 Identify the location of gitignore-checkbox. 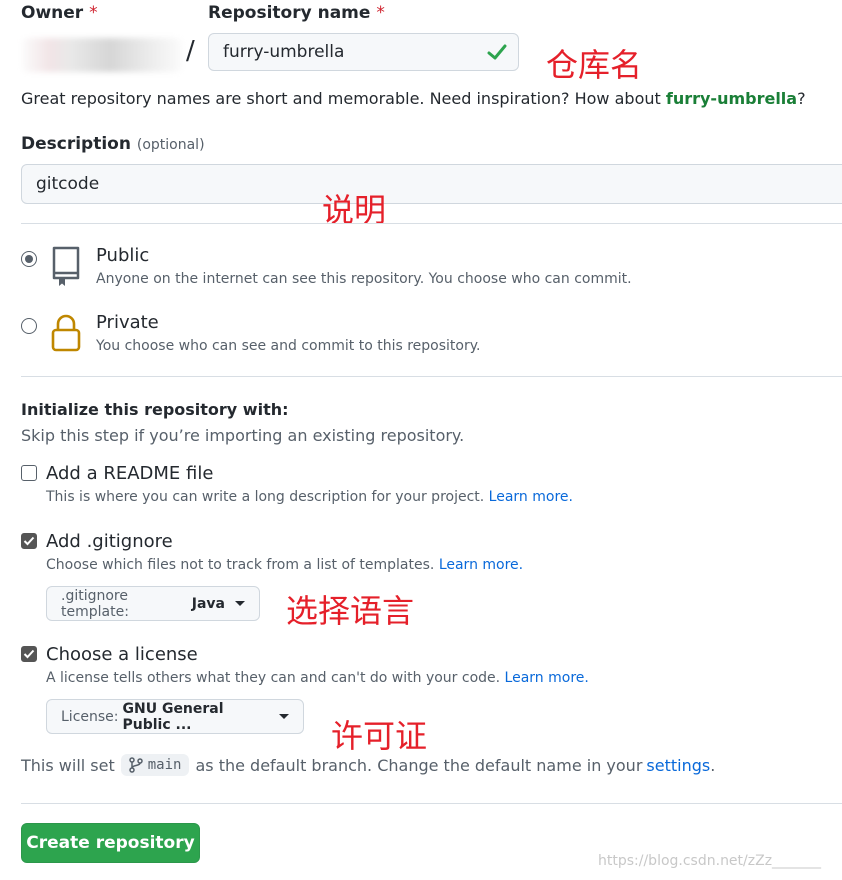
(29, 541).